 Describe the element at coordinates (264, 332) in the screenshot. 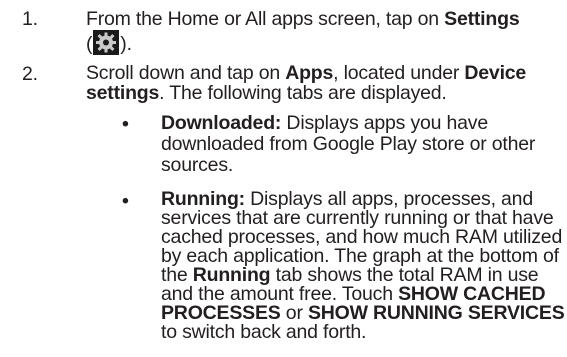

I see `bullet-body: to switch back and forth.` at that location.